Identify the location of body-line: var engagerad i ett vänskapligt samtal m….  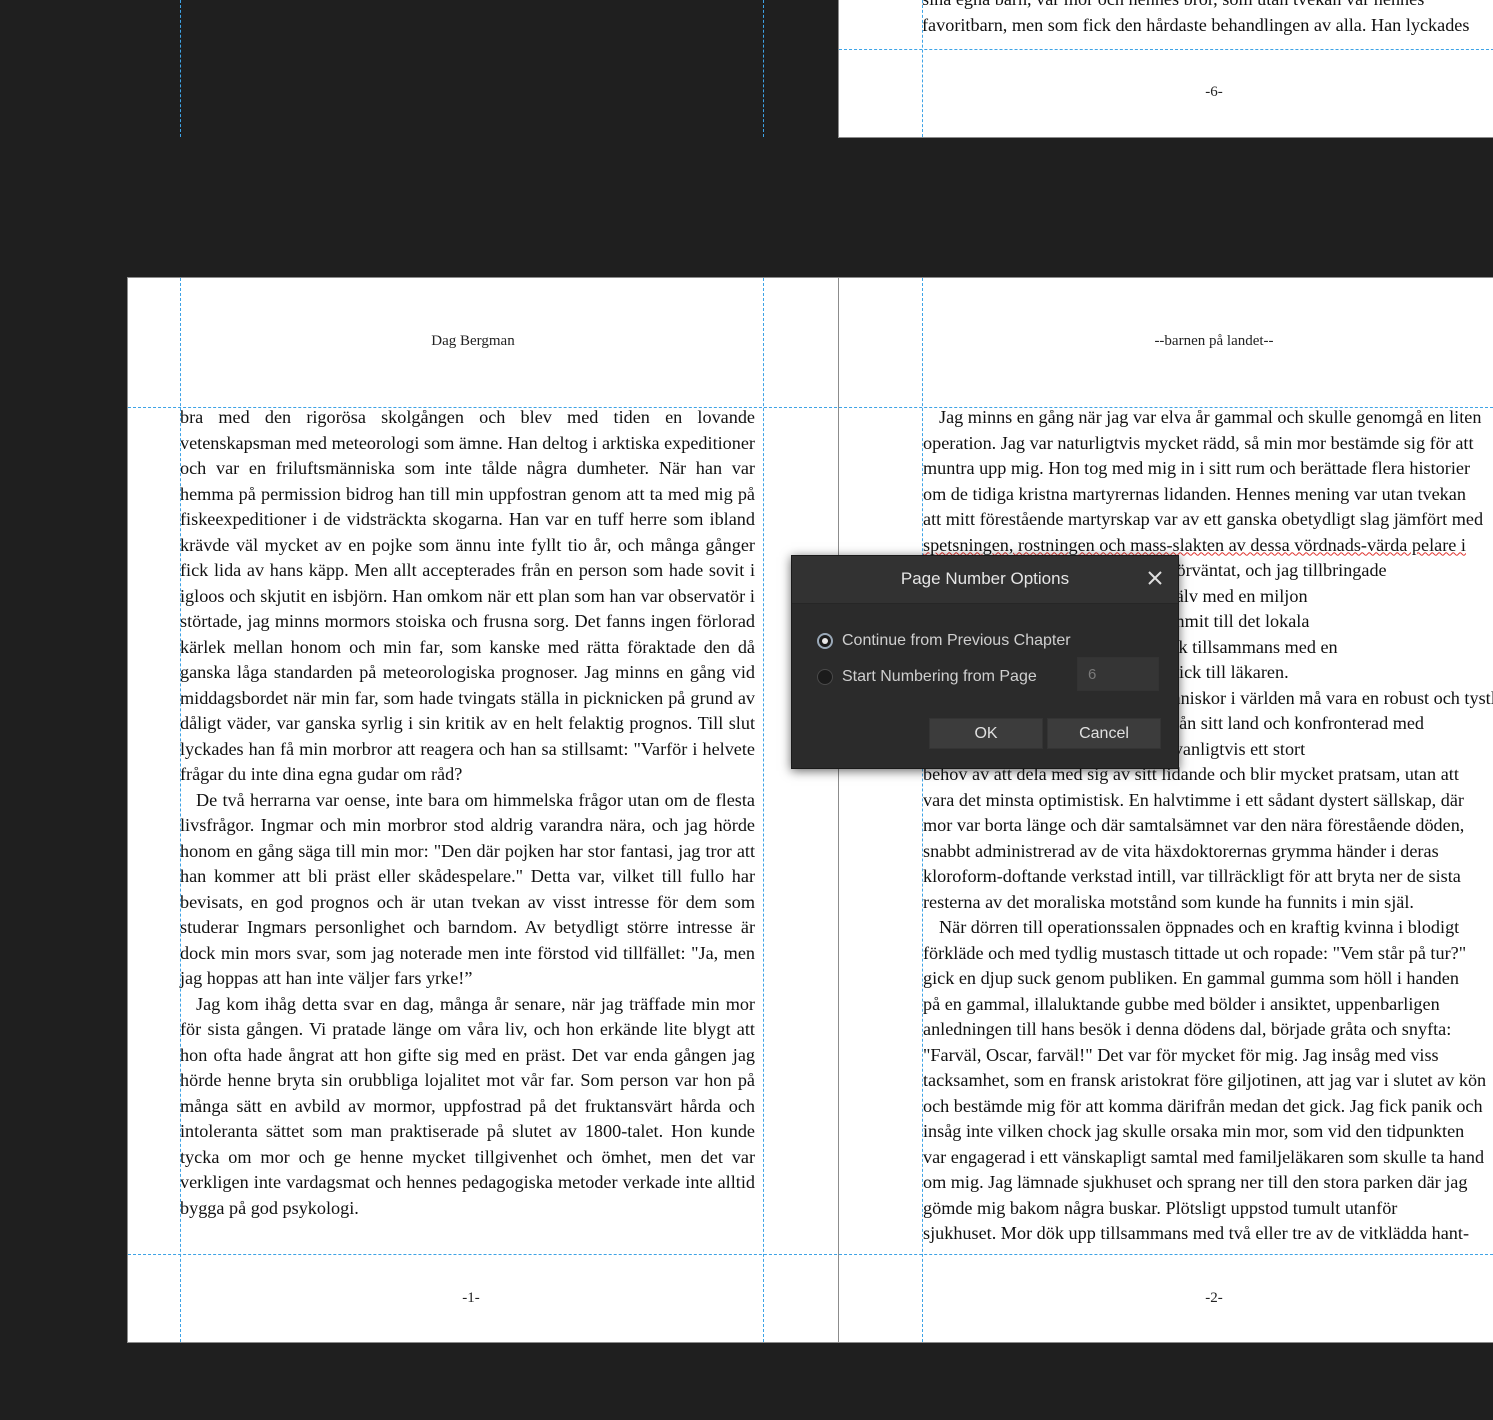
(1204, 1156).